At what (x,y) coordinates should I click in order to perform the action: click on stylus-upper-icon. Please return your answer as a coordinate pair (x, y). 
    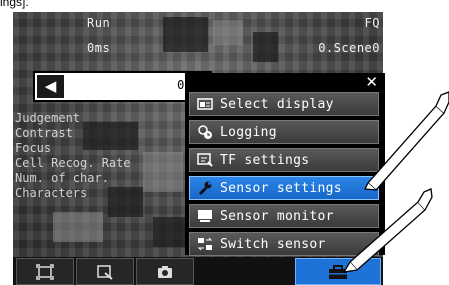
    Looking at the image, I should click on (406, 141).